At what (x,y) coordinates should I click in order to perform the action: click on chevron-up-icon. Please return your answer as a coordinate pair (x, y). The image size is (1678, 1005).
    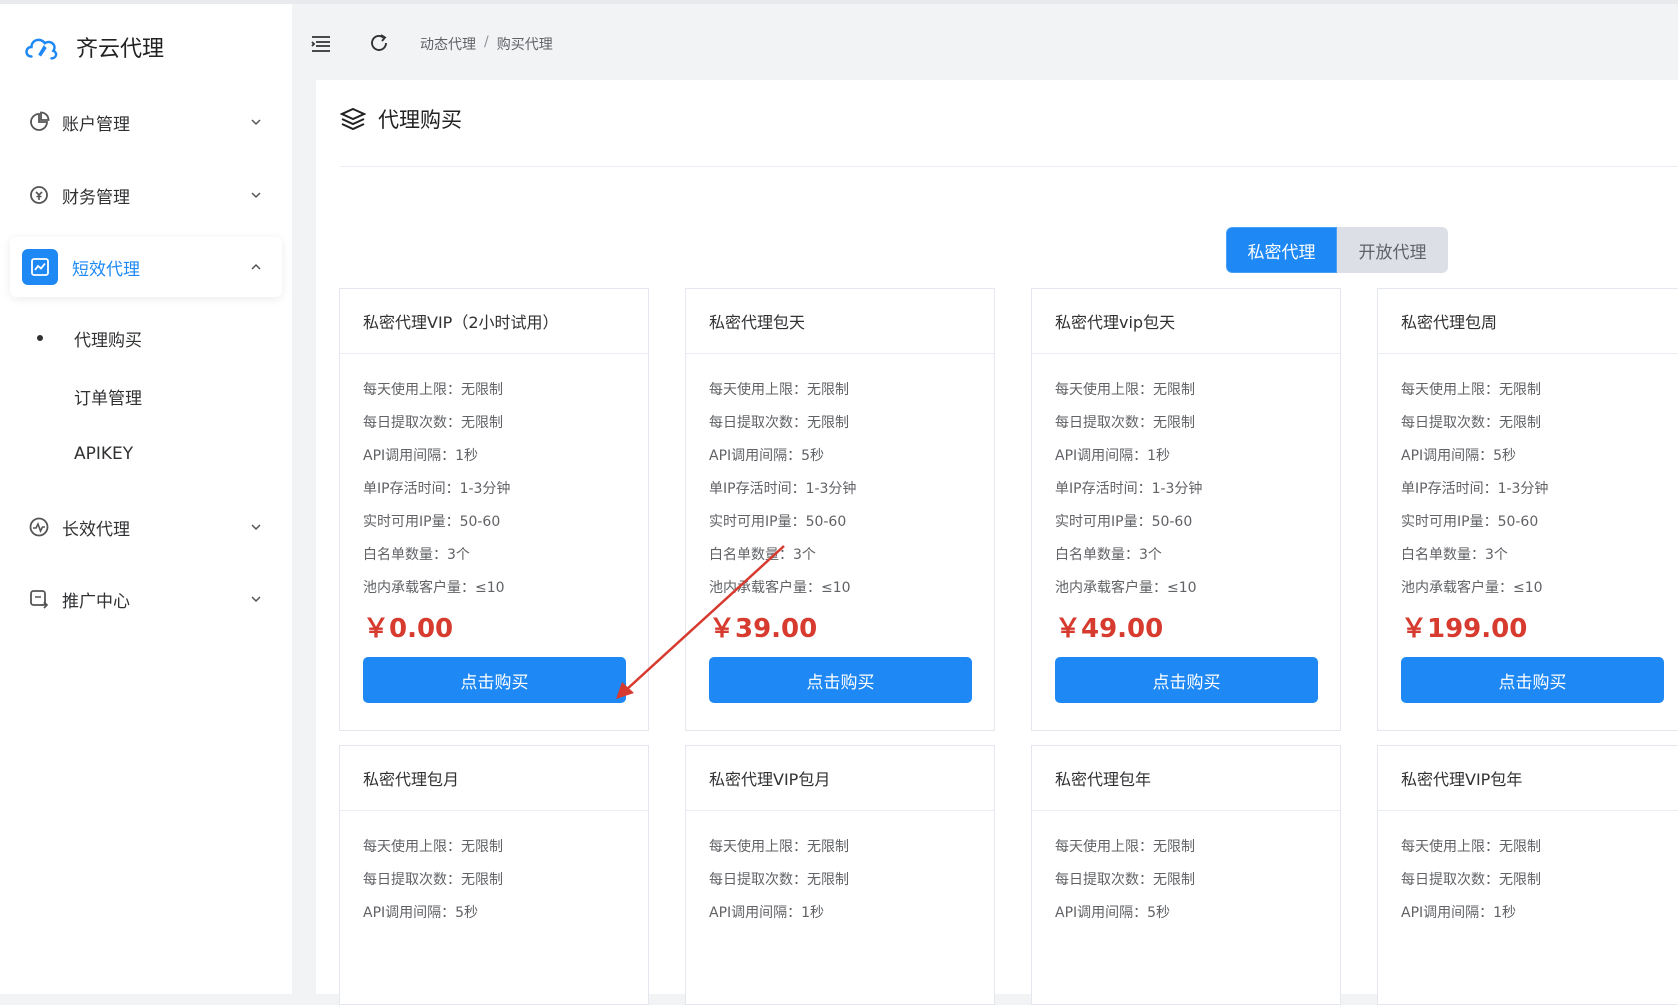
    Looking at the image, I should click on (256, 266).